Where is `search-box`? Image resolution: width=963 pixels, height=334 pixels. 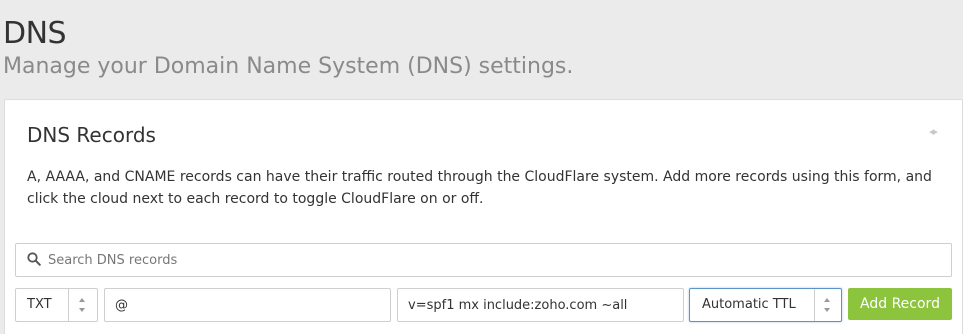 search-box is located at coordinates (483, 260).